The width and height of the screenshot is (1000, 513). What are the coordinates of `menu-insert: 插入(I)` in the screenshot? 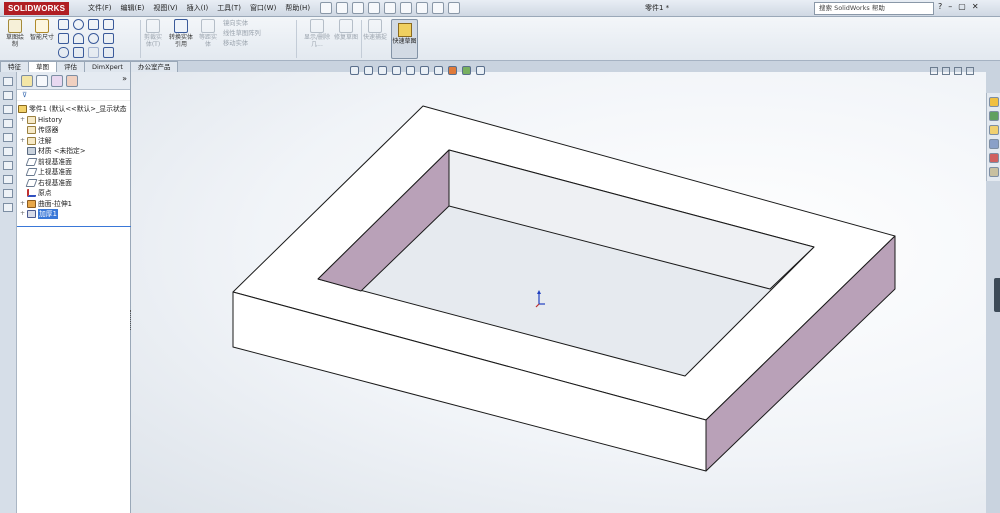 It's located at (198, 8).